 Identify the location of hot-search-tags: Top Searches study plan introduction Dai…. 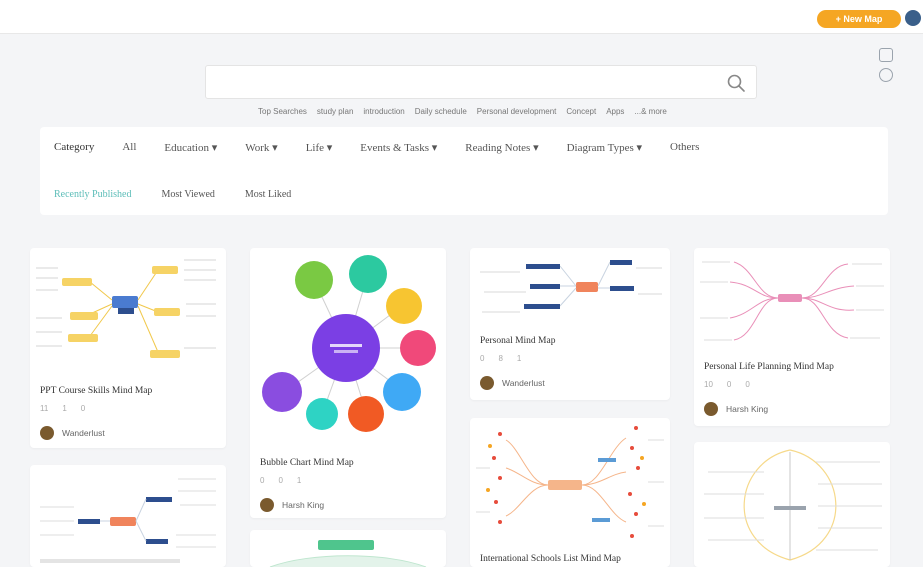
(493, 114).